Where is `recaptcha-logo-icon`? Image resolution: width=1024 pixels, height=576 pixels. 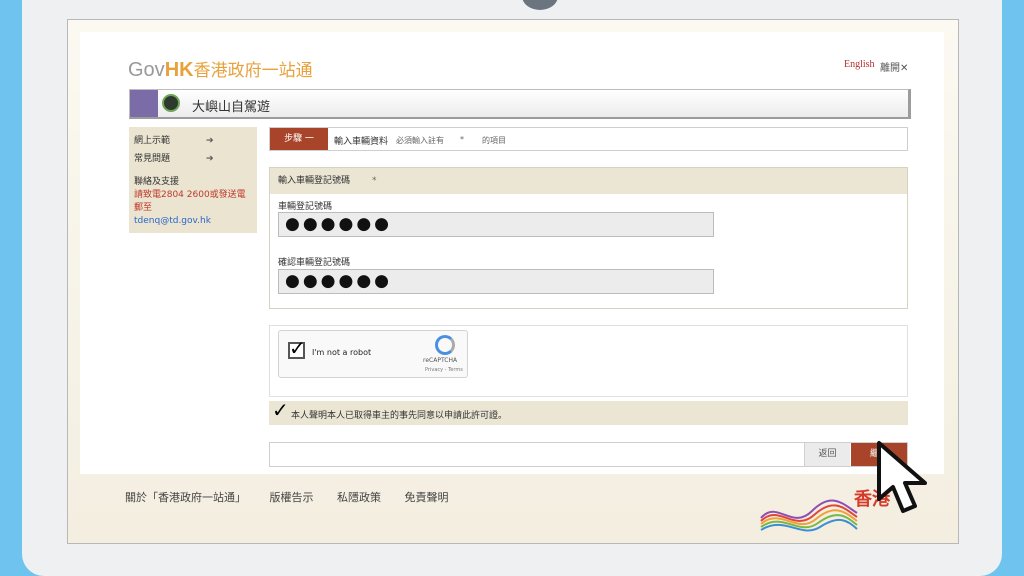 recaptcha-logo-icon is located at coordinates (445, 345).